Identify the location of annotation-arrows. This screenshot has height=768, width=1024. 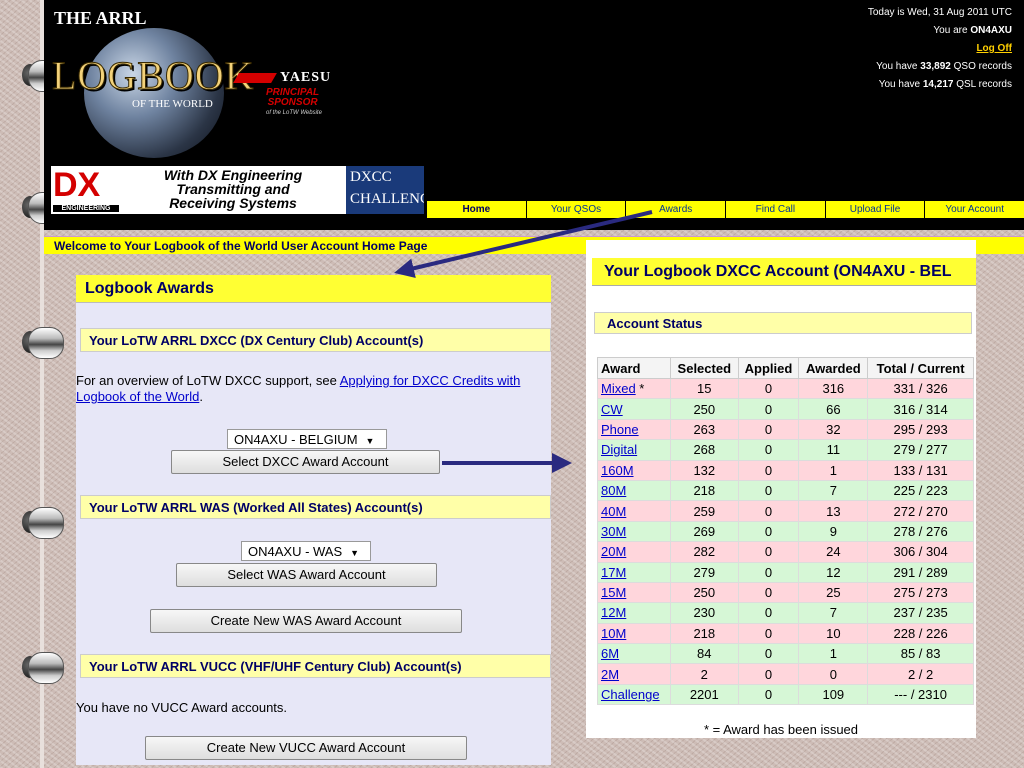
(523, 341).